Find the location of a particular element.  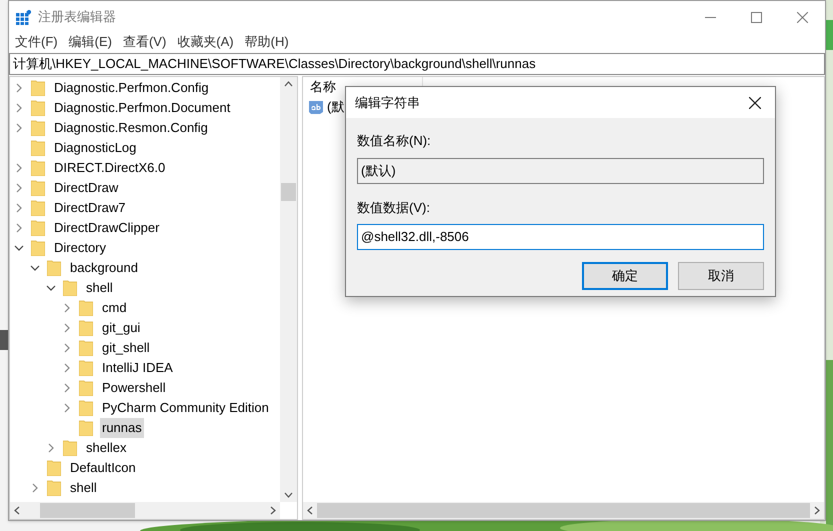

vertical-scrollbar is located at coordinates (288, 289).